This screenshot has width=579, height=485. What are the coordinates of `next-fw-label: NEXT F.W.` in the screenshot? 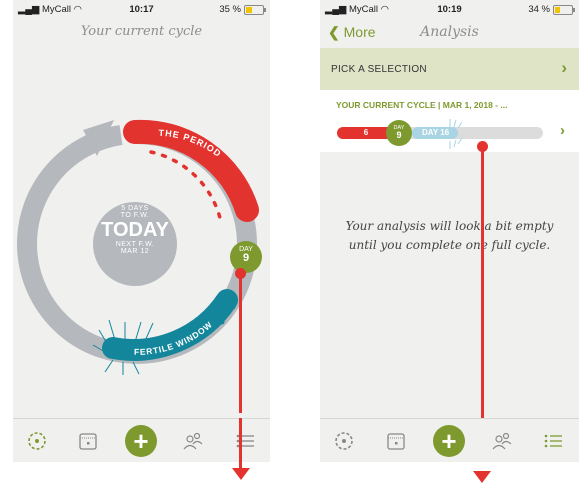 It's located at (135, 244).